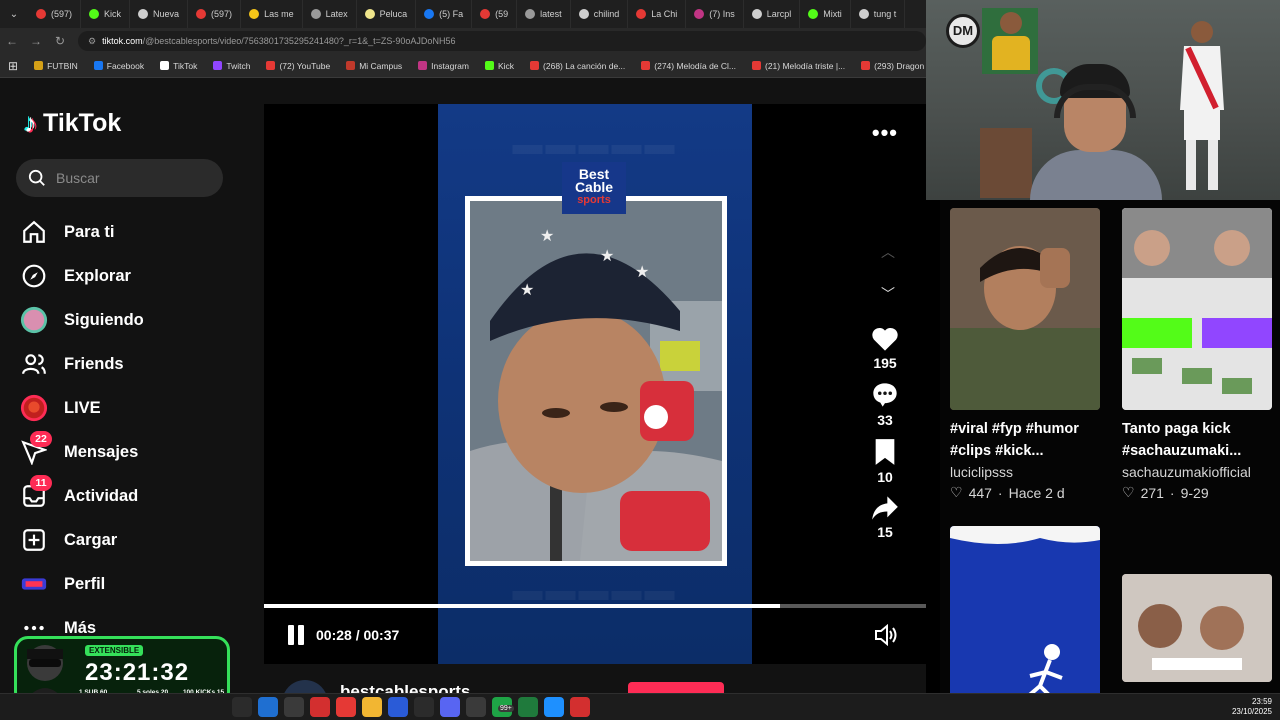 The width and height of the screenshot is (1280, 720). Describe the element at coordinates (476, 707) in the screenshot. I see `settings-icon` at that location.